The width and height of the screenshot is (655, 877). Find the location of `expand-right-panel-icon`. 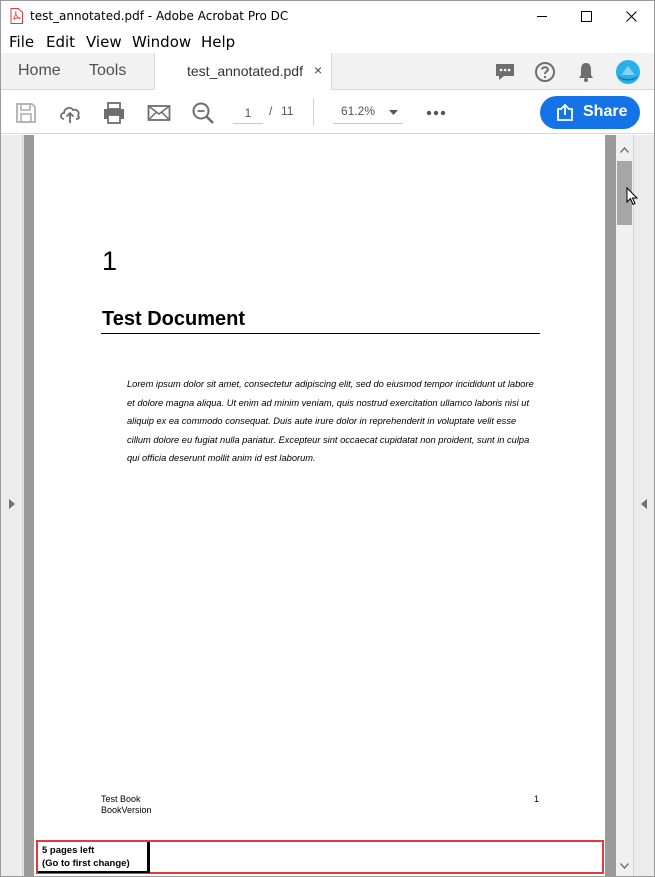

expand-right-panel-icon is located at coordinates (644, 504).